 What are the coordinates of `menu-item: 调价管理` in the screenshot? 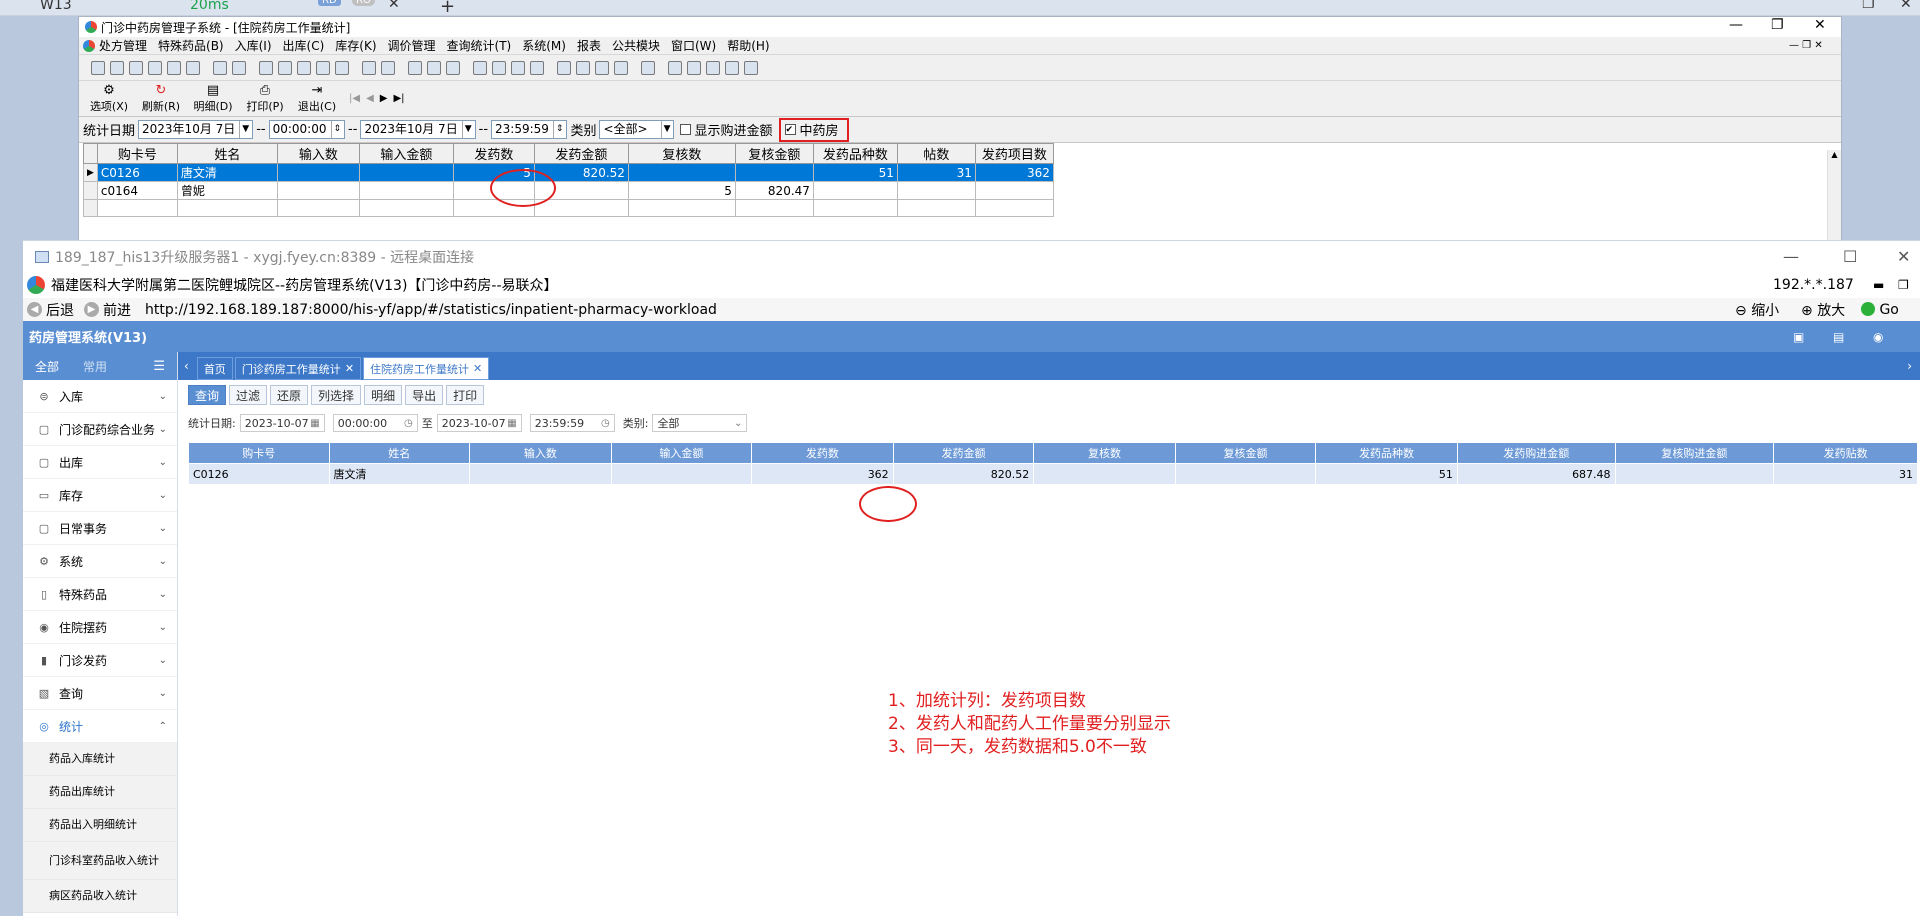 It's located at (412, 45).